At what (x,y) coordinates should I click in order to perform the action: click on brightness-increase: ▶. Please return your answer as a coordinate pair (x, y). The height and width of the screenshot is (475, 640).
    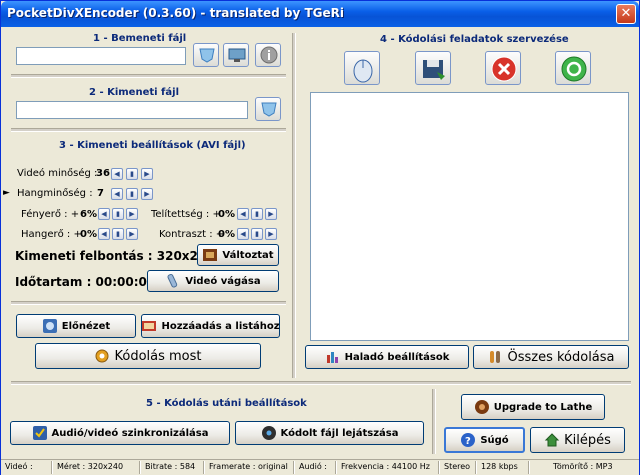
    Looking at the image, I should click on (132, 214).